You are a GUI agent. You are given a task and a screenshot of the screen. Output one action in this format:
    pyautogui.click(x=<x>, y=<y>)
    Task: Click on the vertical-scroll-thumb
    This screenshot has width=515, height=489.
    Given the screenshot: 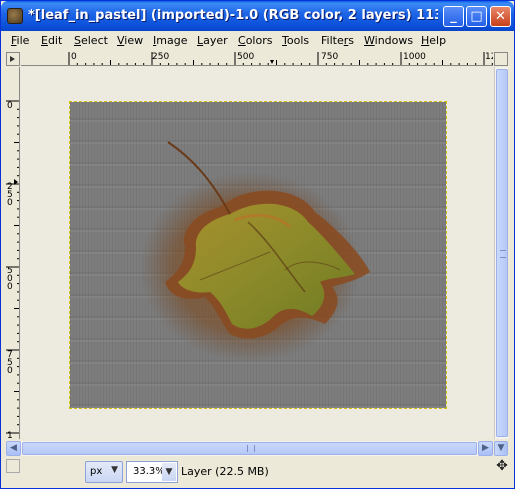 What is the action you would take?
    pyautogui.click(x=502, y=253)
    